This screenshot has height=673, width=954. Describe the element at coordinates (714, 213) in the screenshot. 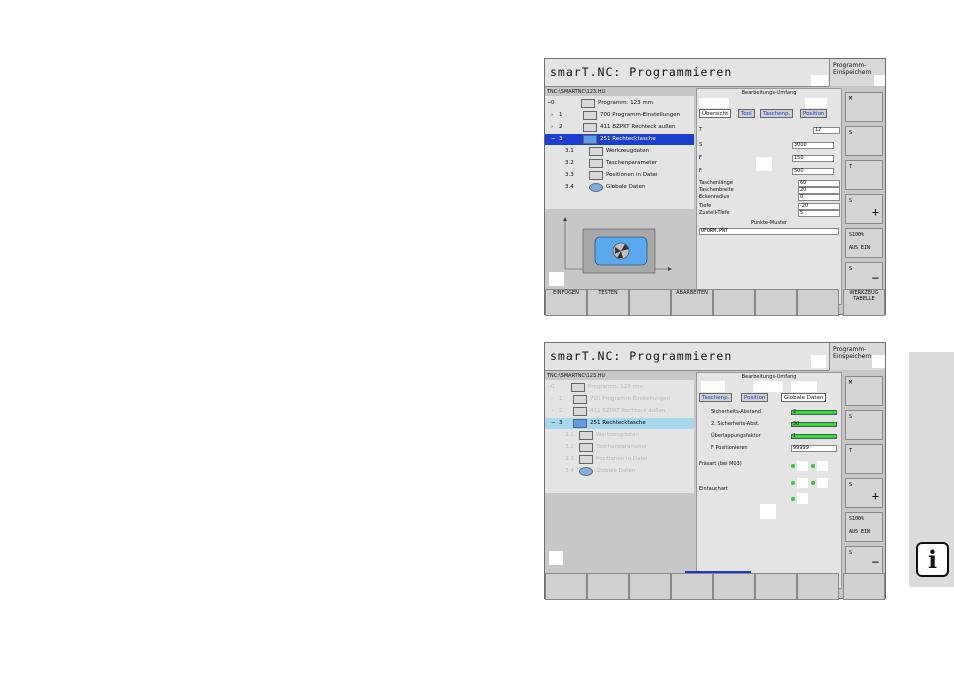

I see `field-label: Zustell-Tiefe` at that location.